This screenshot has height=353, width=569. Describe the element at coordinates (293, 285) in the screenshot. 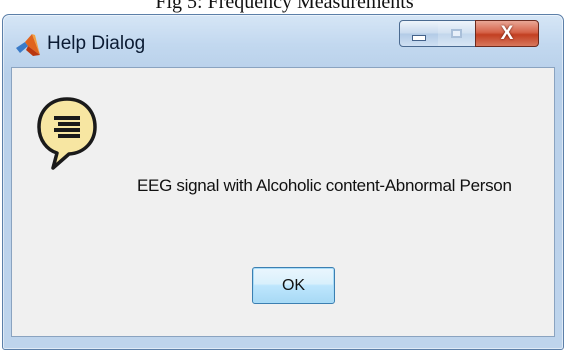

I see `ok-button: OK` at that location.